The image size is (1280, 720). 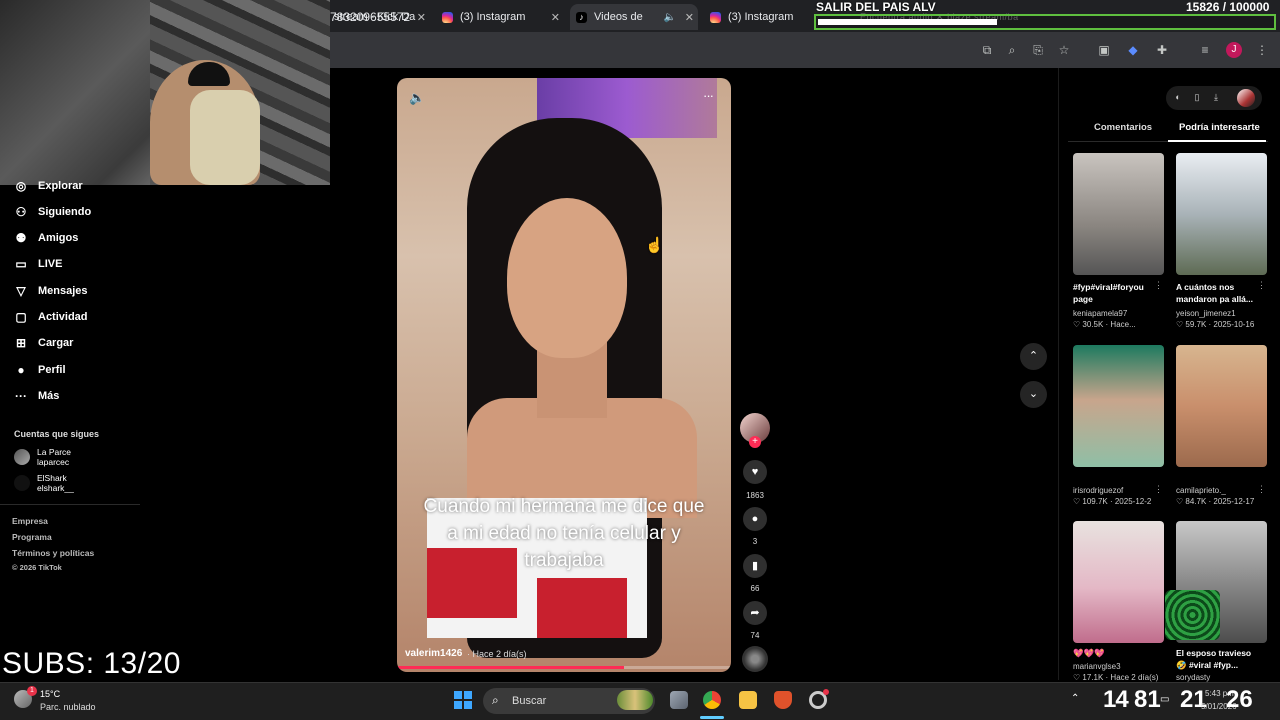 What do you see at coordinates (91, 663) in the screenshot?
I see `subs-counter: SUBS: 13/20` at bounding box center [91, 663].